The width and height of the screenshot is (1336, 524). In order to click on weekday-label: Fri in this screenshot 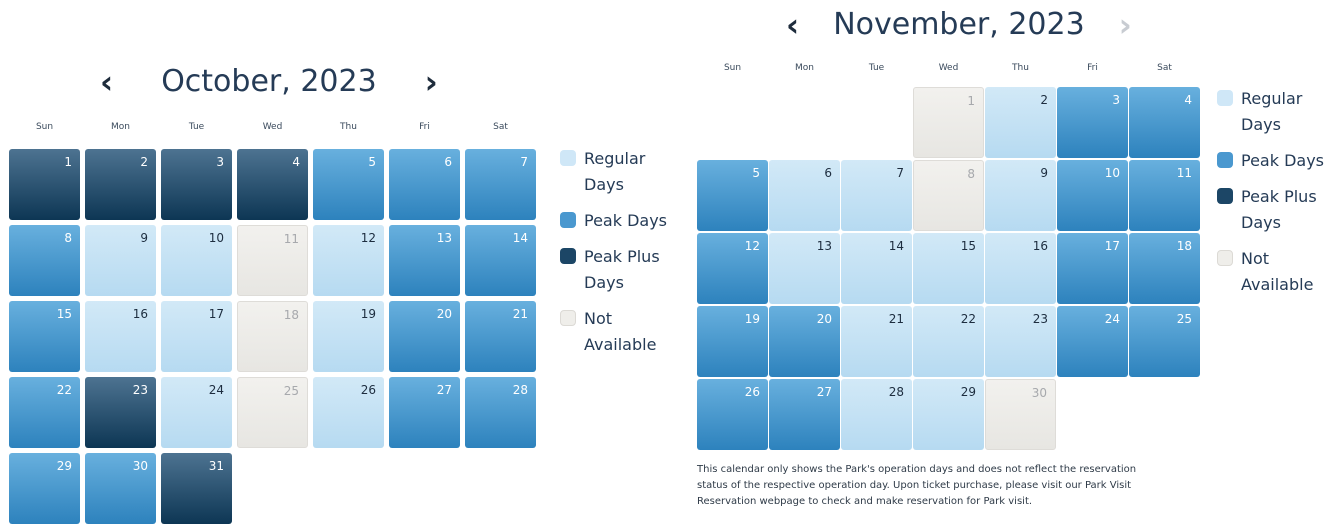, I will do `click(424, 127)`.